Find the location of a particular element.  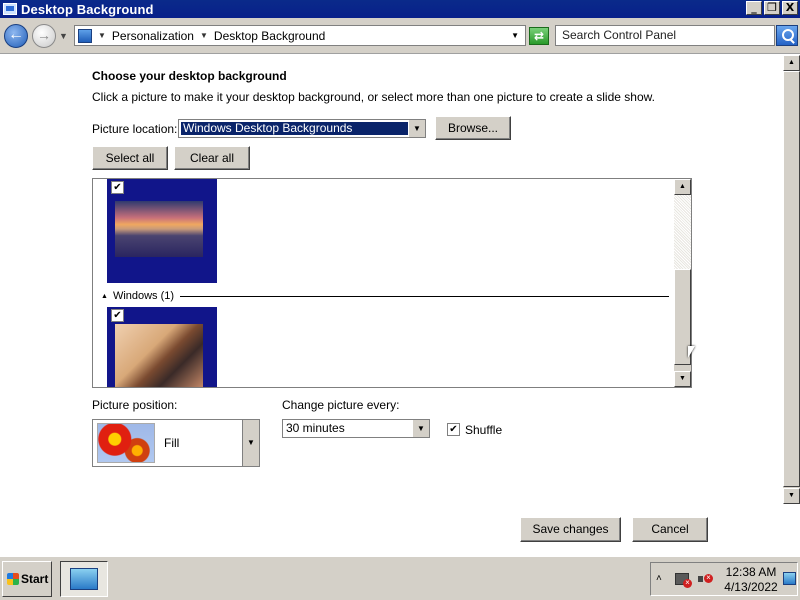

lake-sunset-thumbnail is located at coordinates (159, 229).